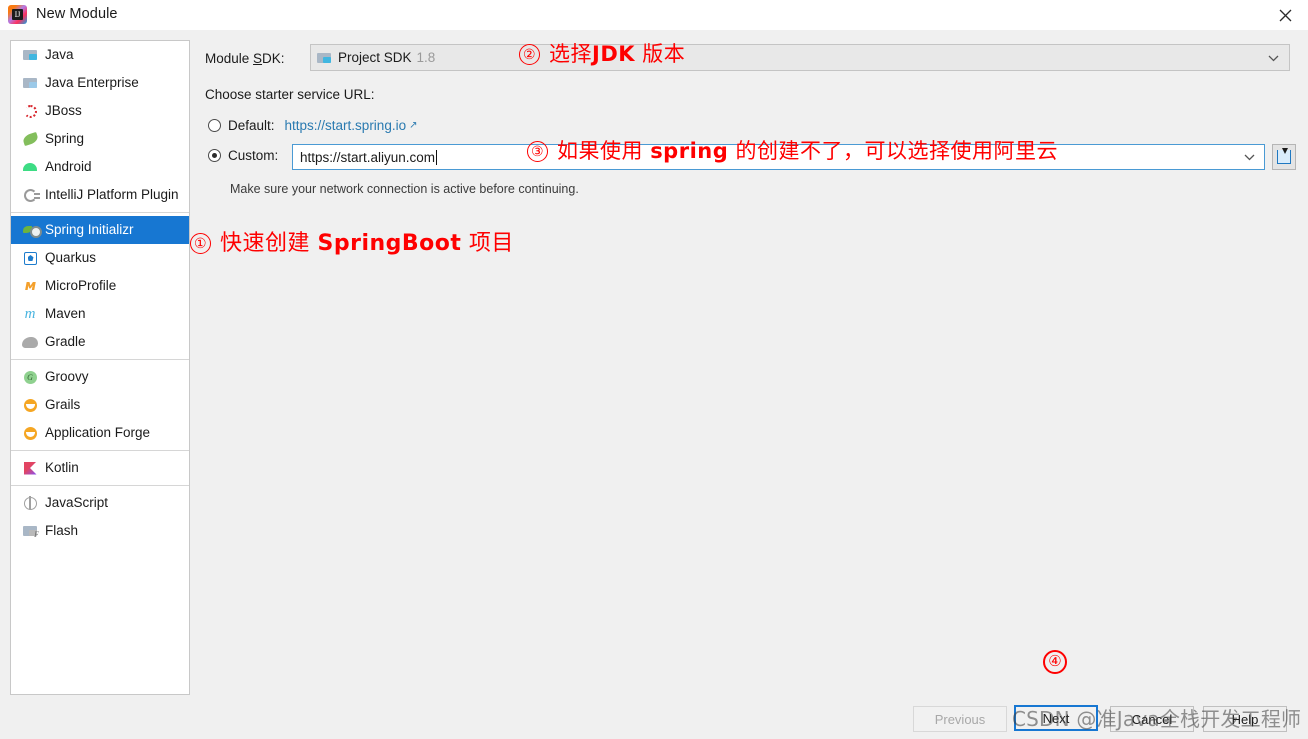  I want to click on import-settings-icon-button, so click(1284, 157).